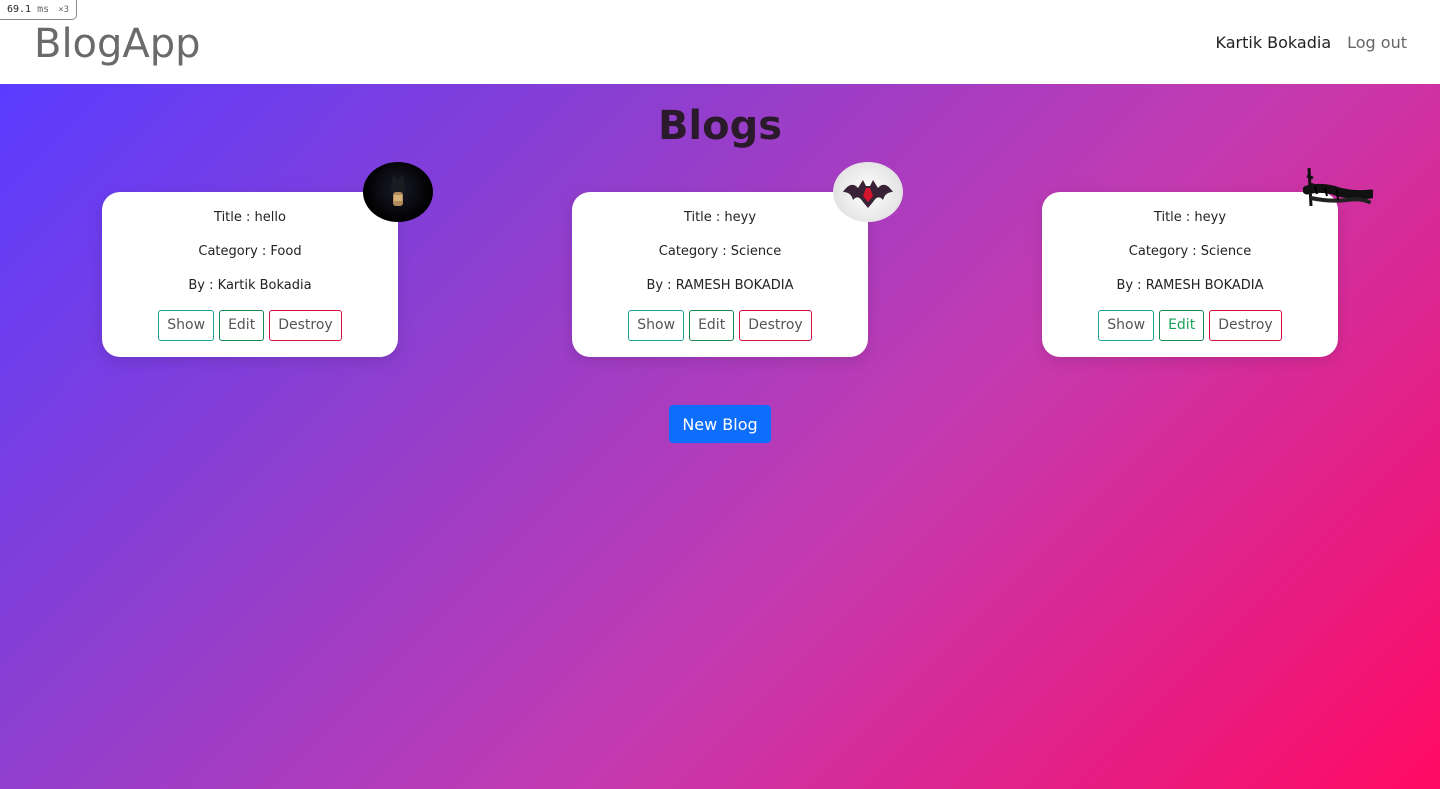 The width and height of the screenshot is (1440, 789). I want to click on blog-title: Title : hello, so click(250, 217).